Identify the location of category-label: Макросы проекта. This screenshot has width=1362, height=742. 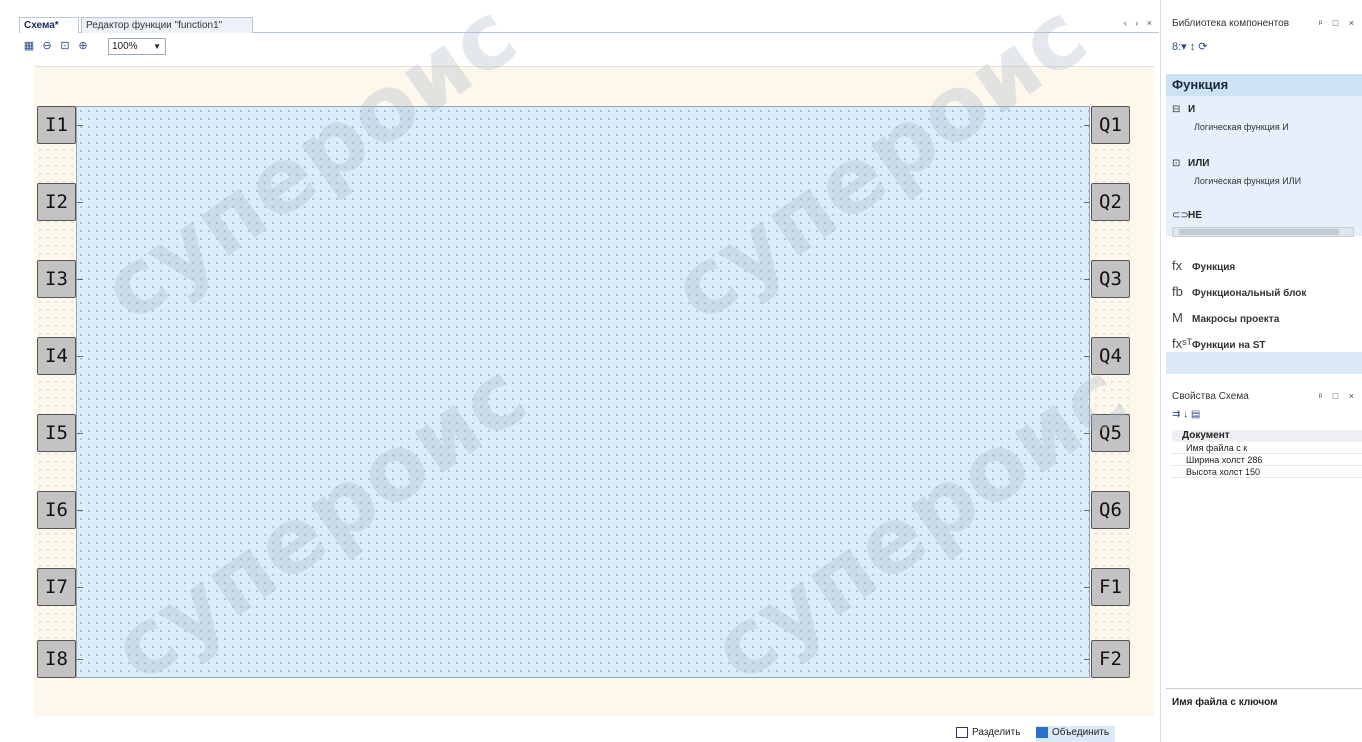
(1236, 319).